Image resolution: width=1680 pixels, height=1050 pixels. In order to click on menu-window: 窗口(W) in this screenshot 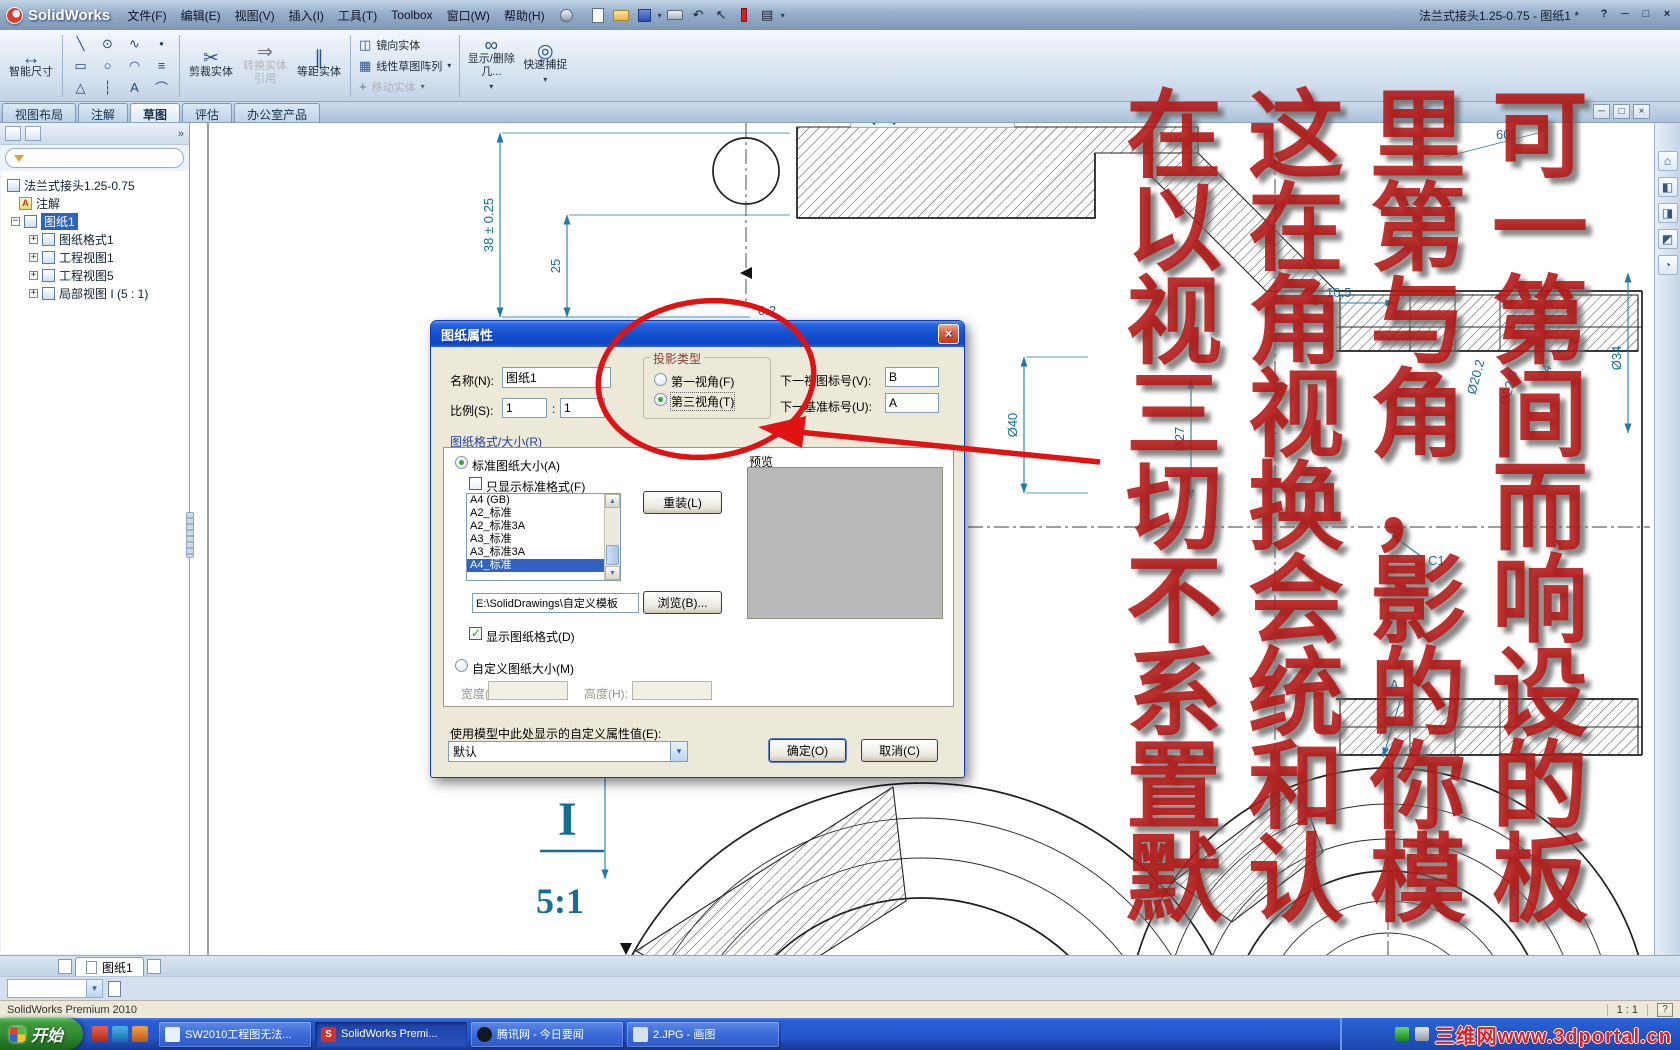, I will do `click(468, 15)`.